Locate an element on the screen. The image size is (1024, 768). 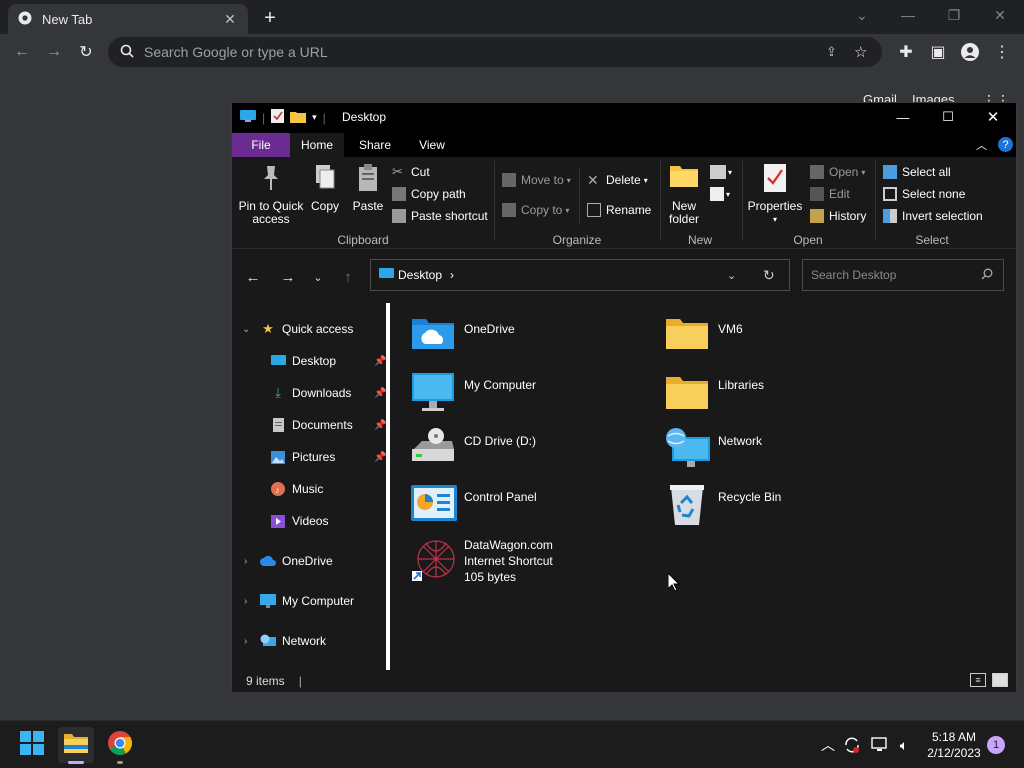
tab-home: Home is located at coordinates (317, 145).